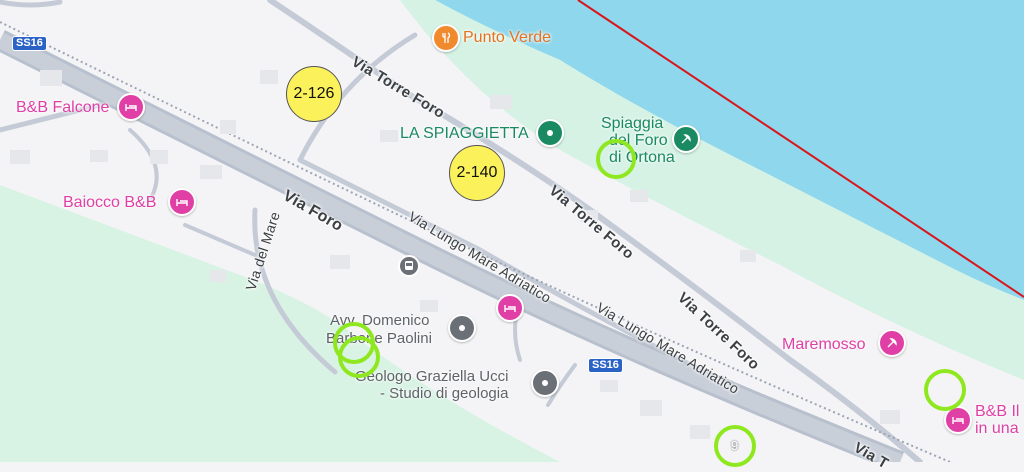  I want to click on cluster-marker: 2-140, so click(477, 173).